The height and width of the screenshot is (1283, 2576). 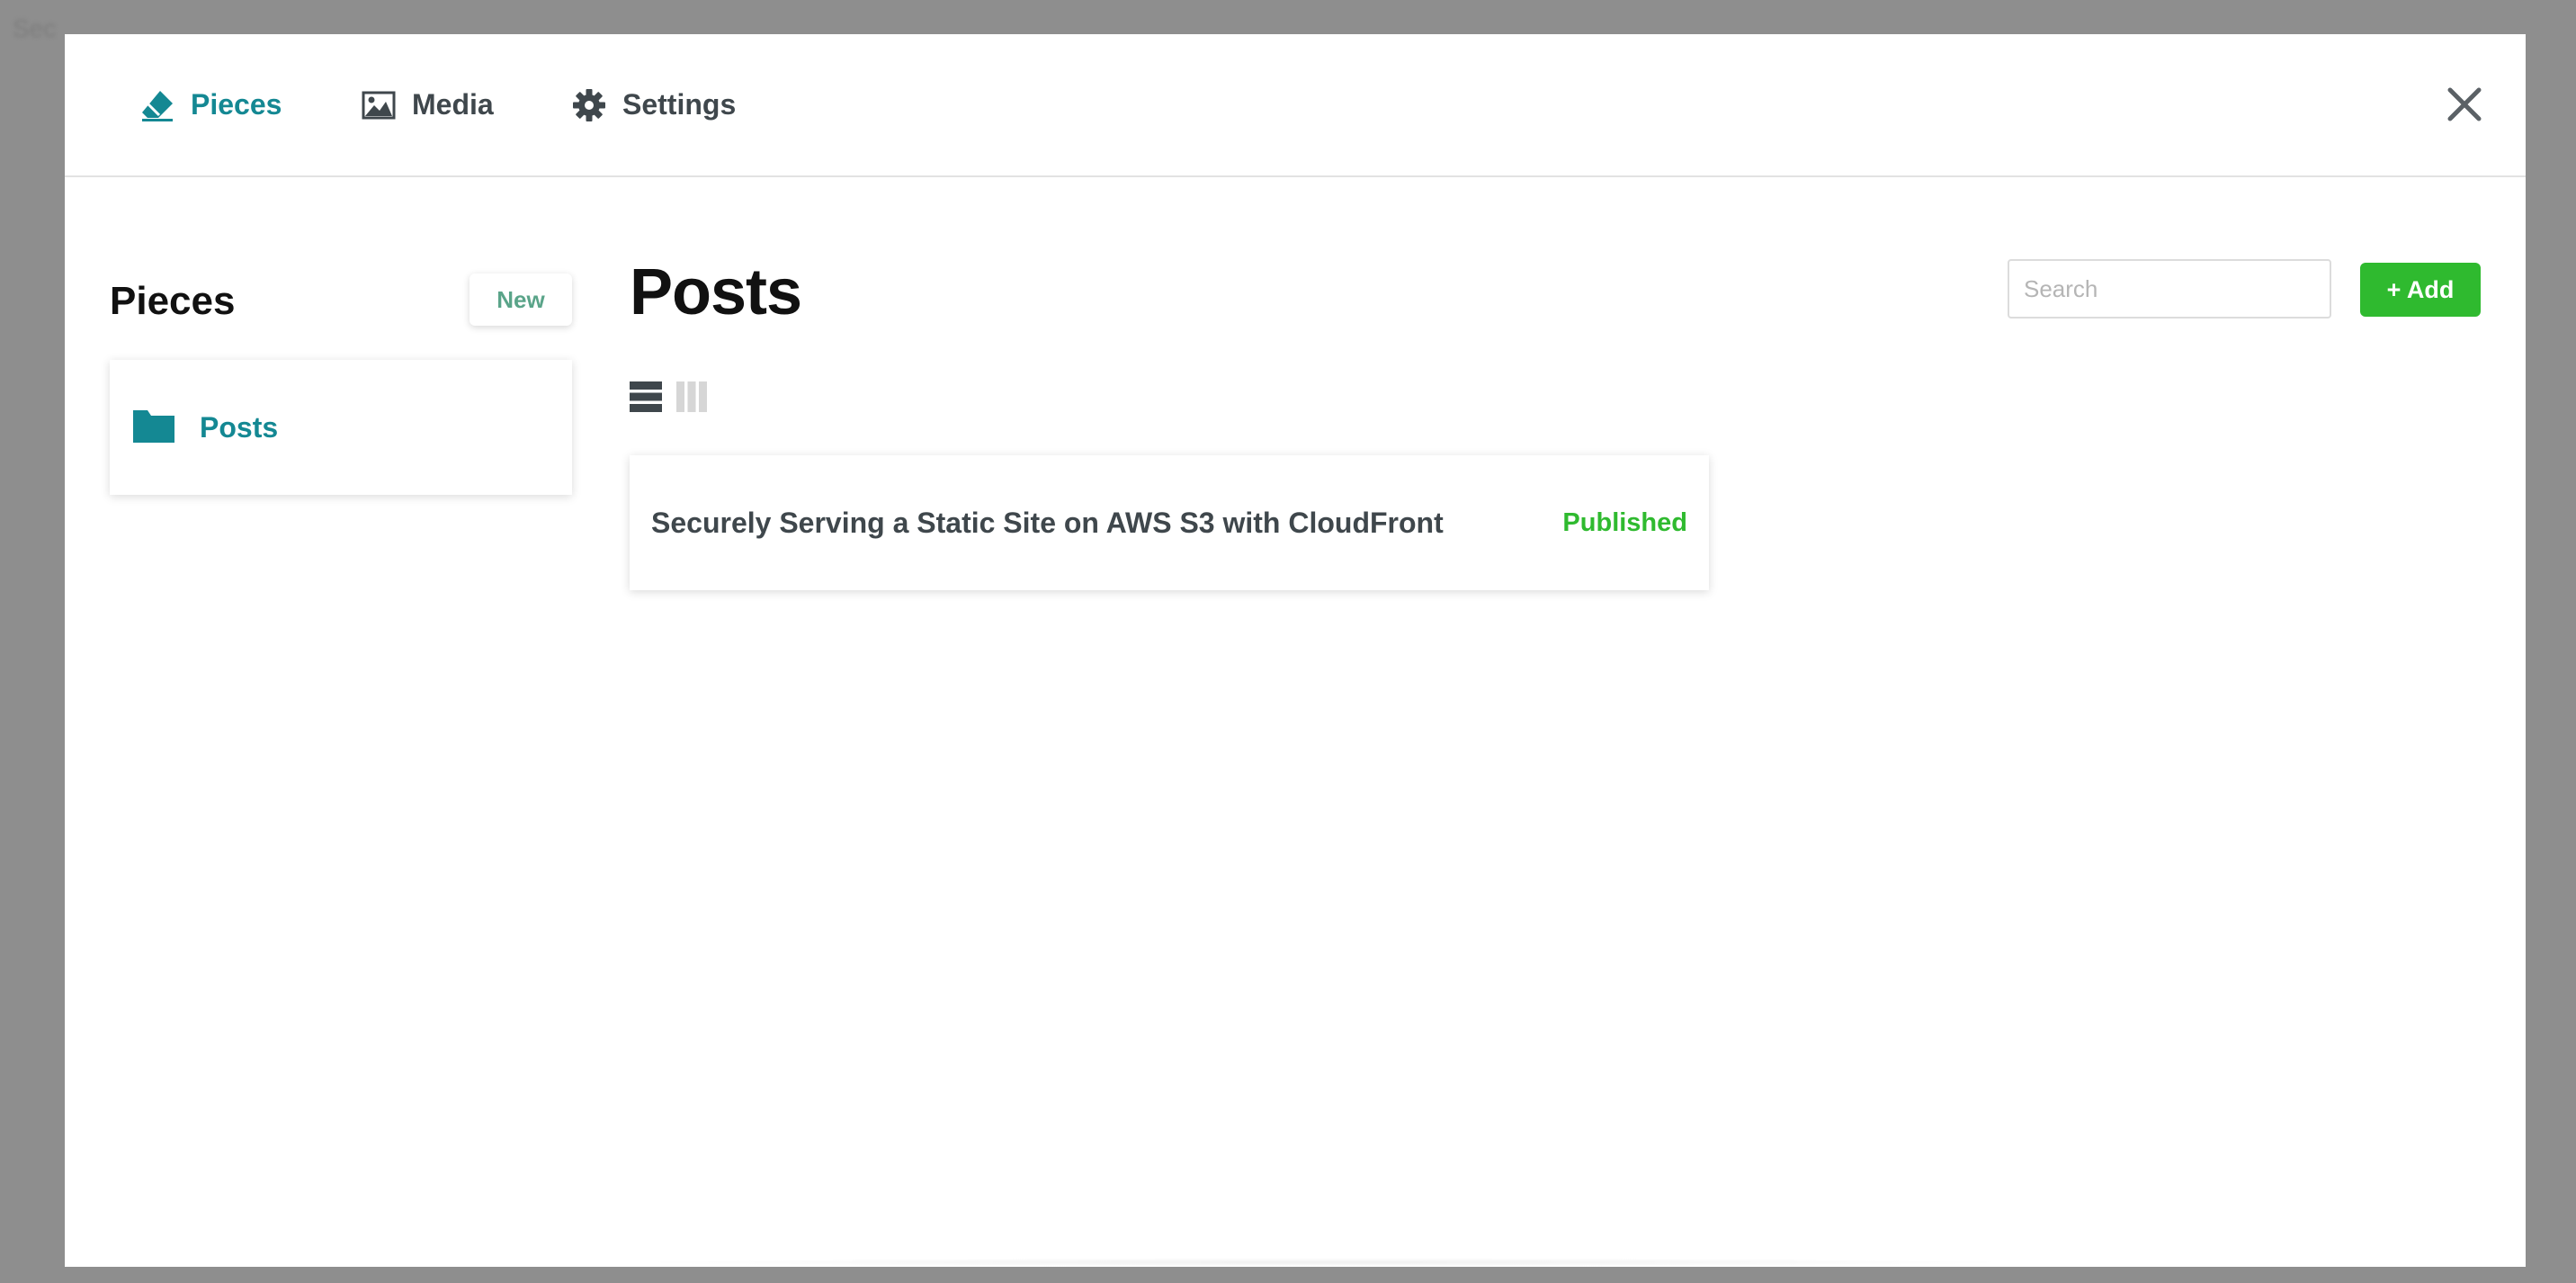 I want to click on sidebar-title: Pieces, so click(x=173, y=301).